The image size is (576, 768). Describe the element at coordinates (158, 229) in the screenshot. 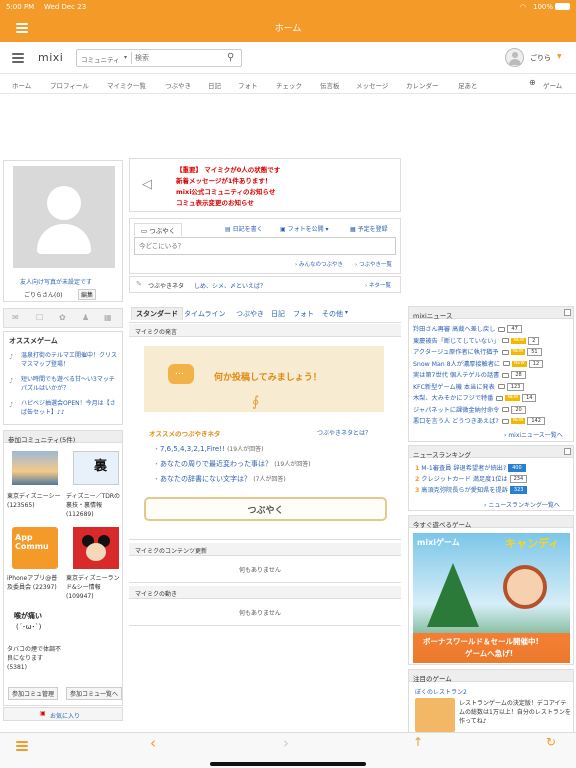

I see `tab-tweet: ▭ つぶやく` at that location.